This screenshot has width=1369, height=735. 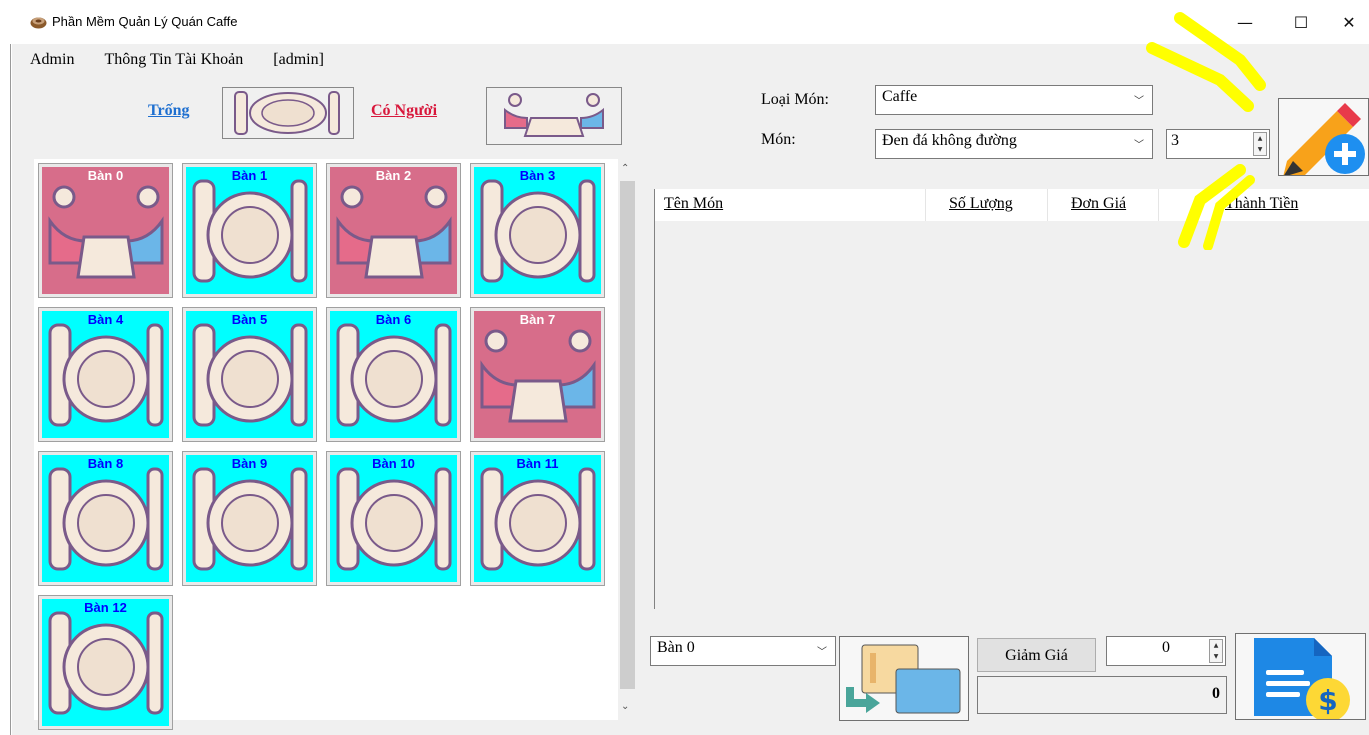 I want to click on table-label: Bàn 4, so click(x=105, y=319).